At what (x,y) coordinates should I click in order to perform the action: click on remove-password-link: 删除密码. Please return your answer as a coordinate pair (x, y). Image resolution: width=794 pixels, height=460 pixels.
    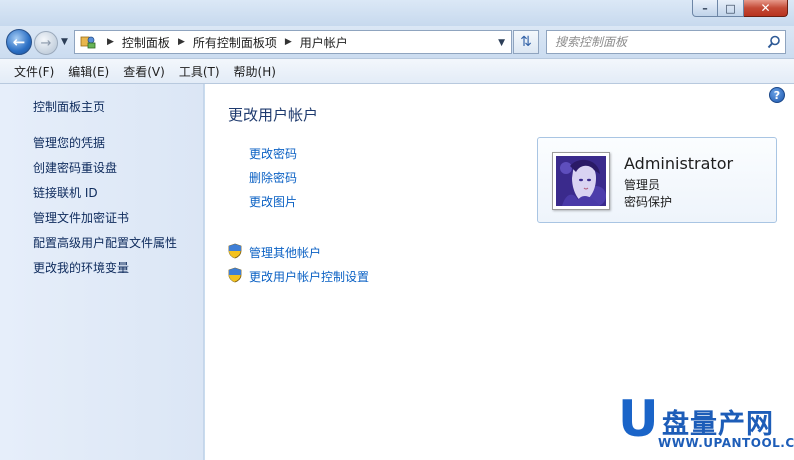
    Looking at the image, I should click on (273, 177).